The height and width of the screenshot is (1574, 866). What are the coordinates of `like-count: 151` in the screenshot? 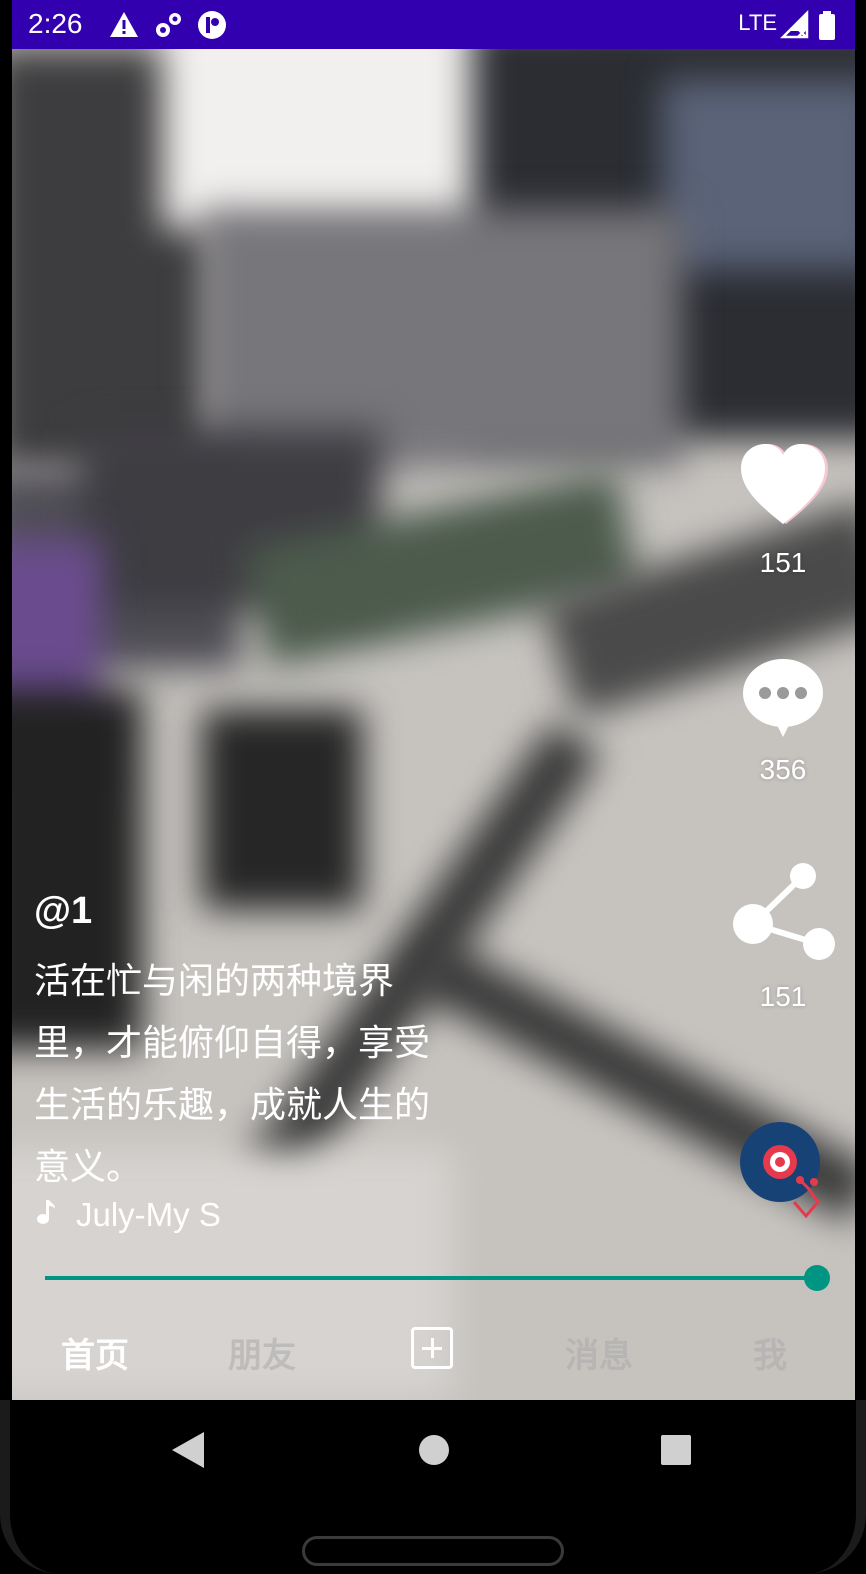 It's located at (783, 562).